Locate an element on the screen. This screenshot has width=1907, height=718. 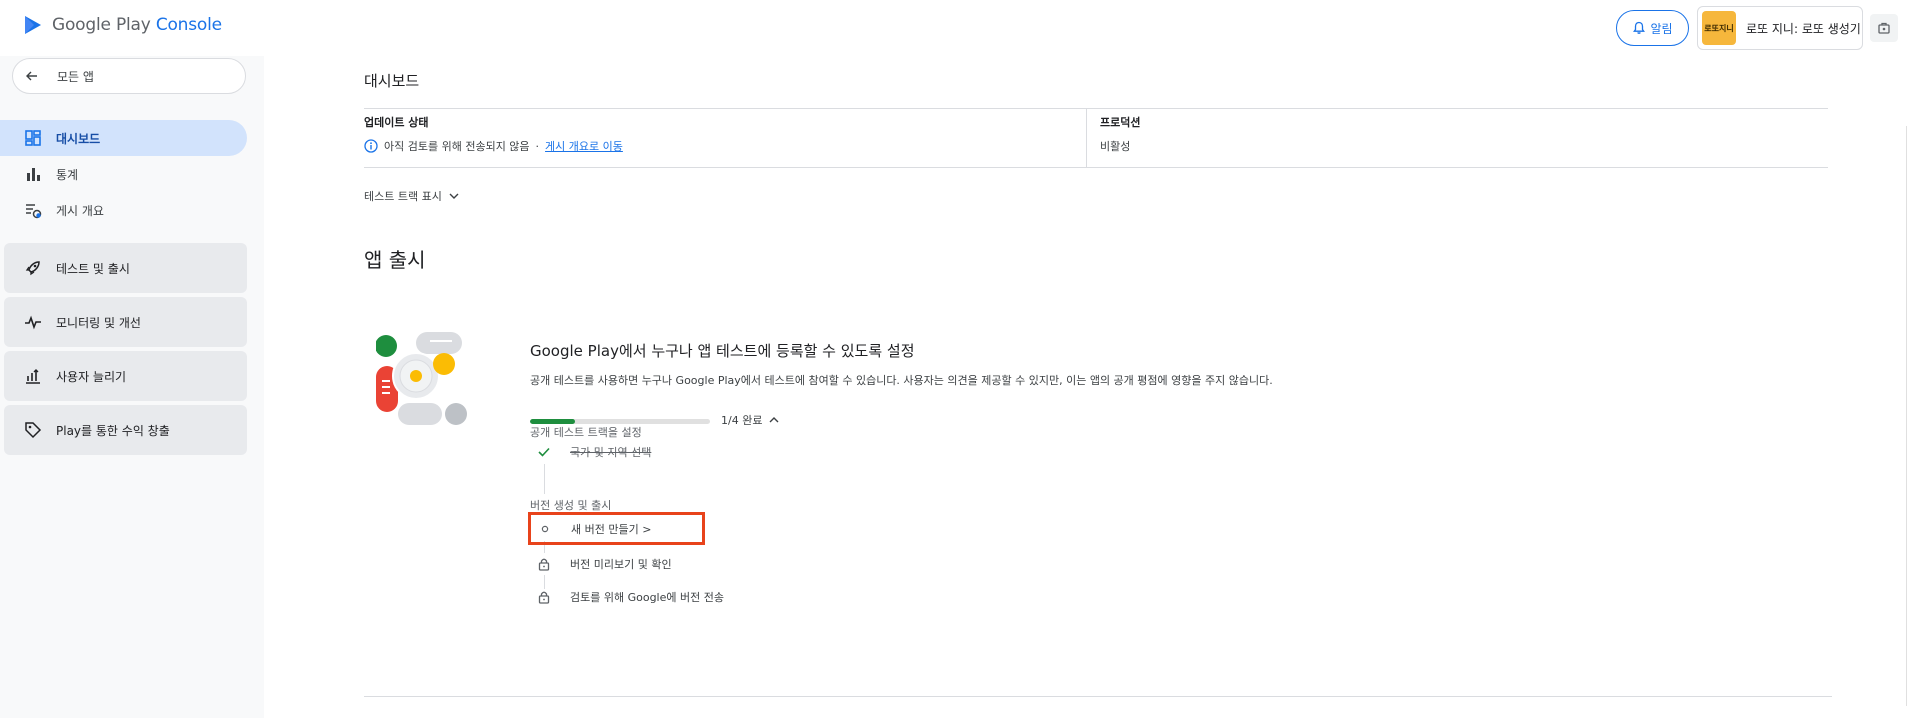
app-avatar: 로또지니 is located at coordinates (1719, 28).